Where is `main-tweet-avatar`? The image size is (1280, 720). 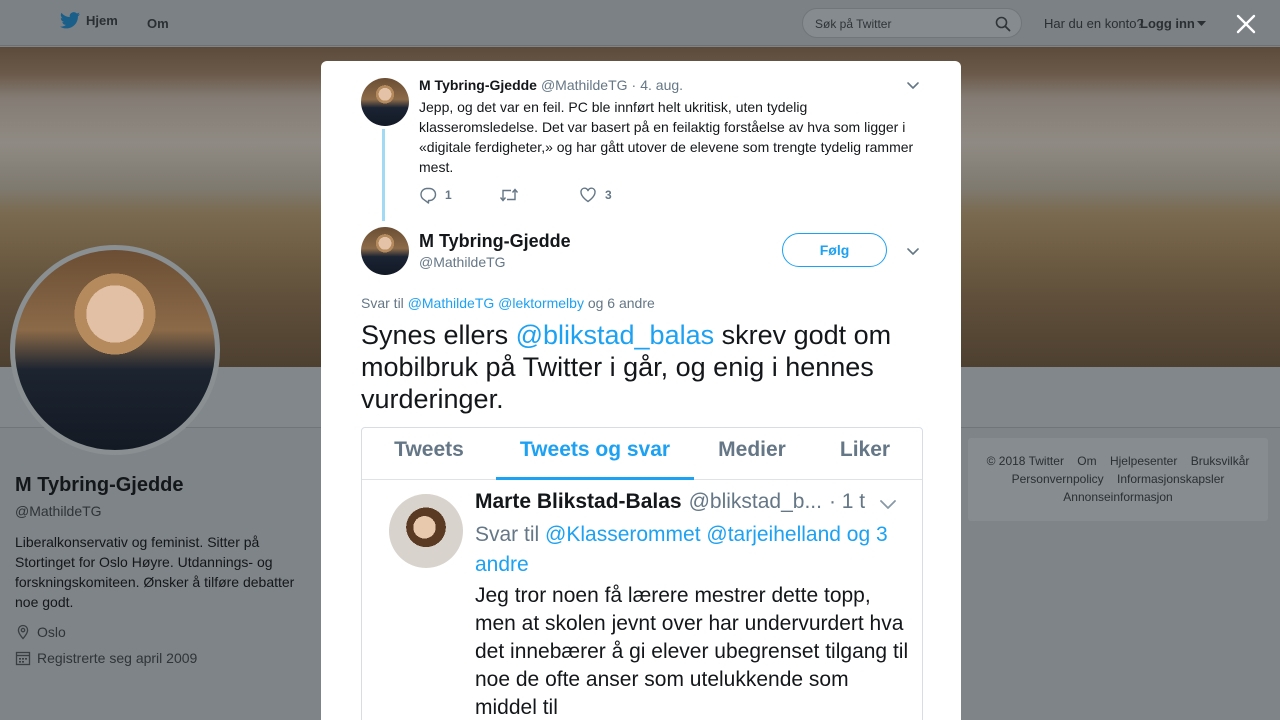 main-tweet-avatar is located at coordinates (385, 251).